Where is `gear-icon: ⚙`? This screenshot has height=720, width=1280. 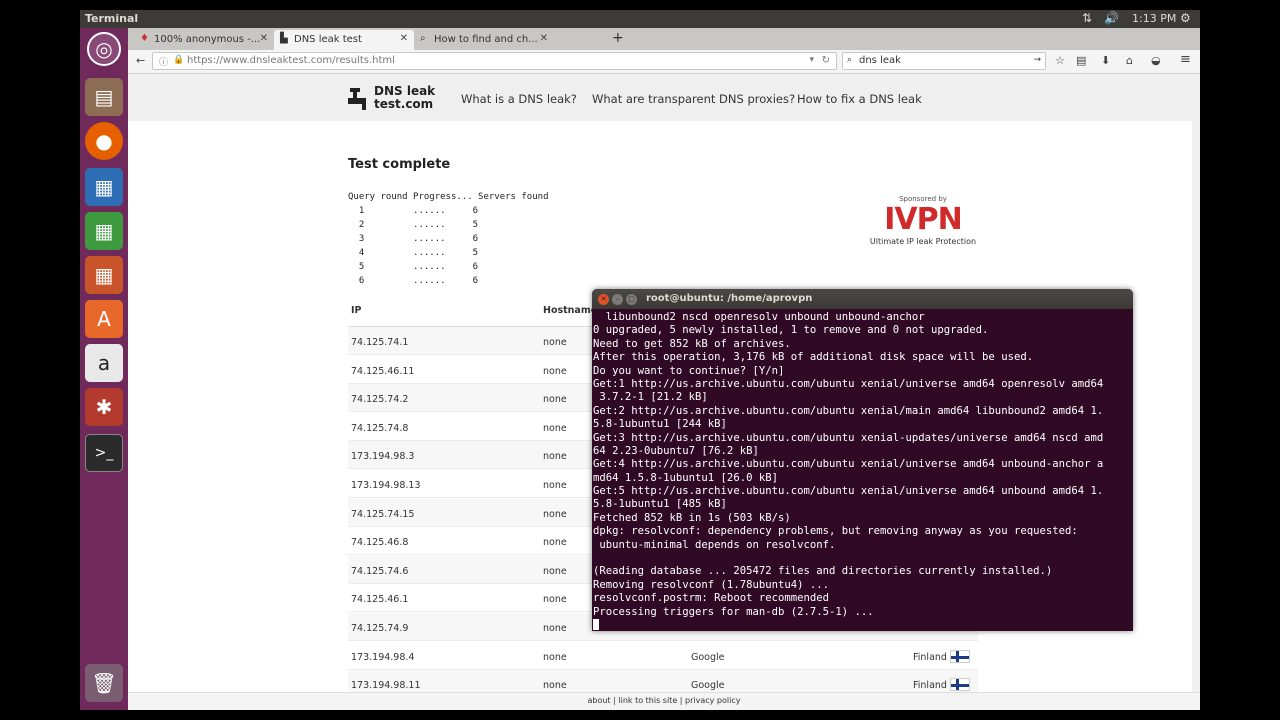 gear-icon: ⚙ is located at coordinates (1185, 18).